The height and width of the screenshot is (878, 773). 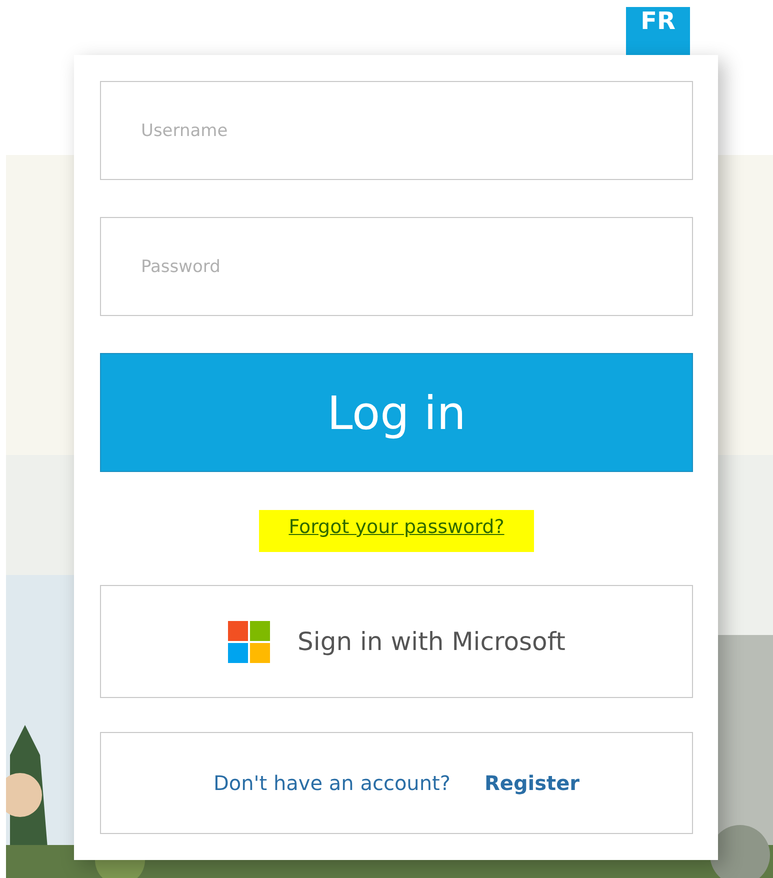 What do you see at coordinates (396, 641) in the screenshot?
I see `microsoft-sign-in-button: Sign in with Microsoft` at bounding box center [396, 641].